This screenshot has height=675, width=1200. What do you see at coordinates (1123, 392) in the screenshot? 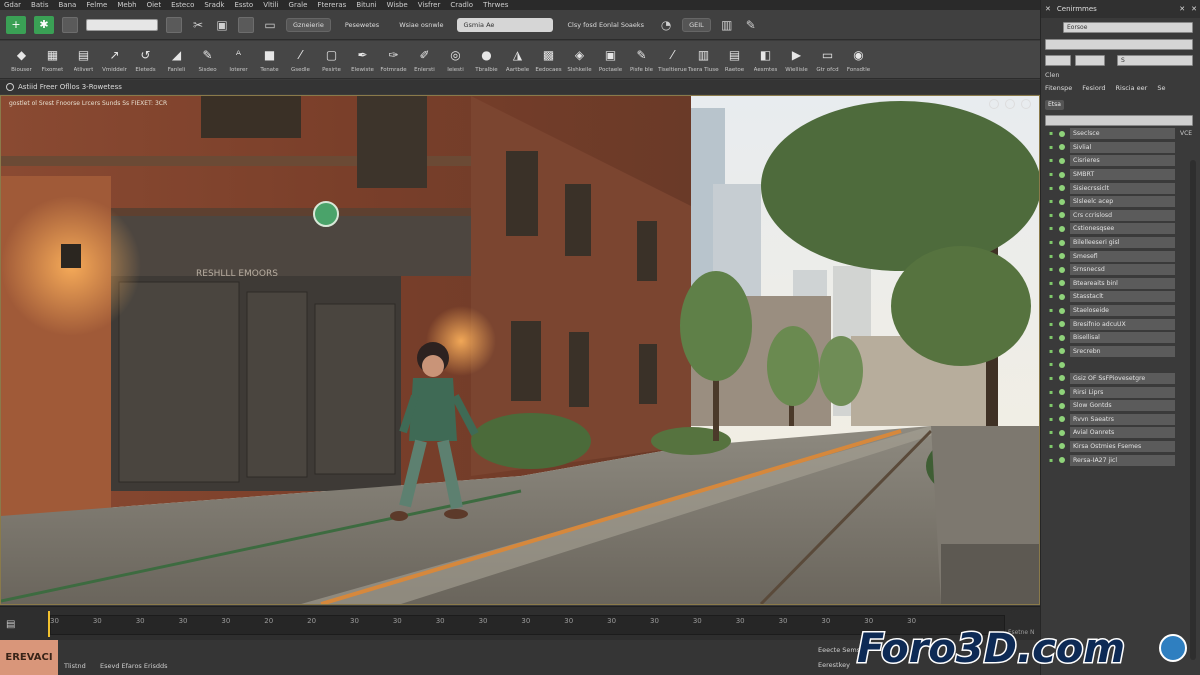
I see `outliner-row: ▪ Rirsi Liprs` at bounding box center [1123, 392].